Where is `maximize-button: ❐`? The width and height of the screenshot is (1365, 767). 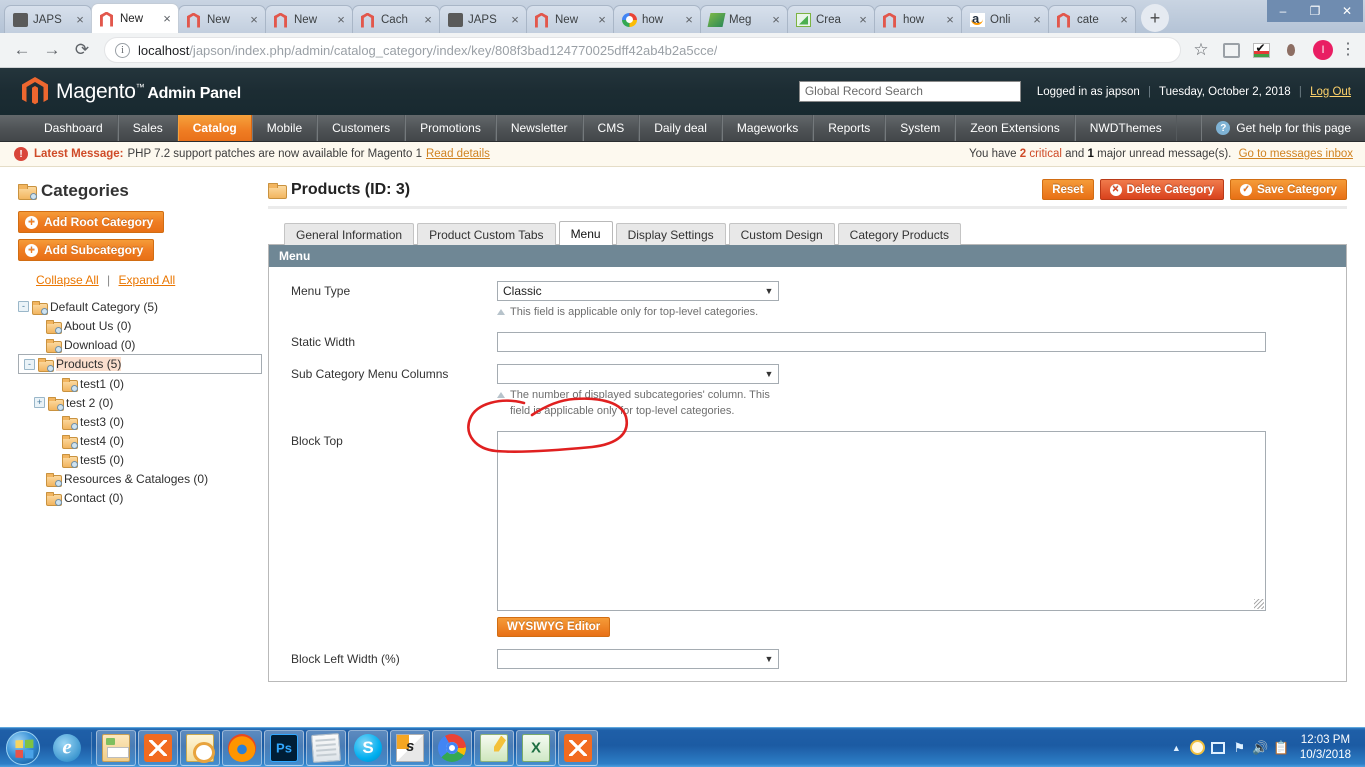 maximize-button: ❐ is located at coordinates (1315, 11).